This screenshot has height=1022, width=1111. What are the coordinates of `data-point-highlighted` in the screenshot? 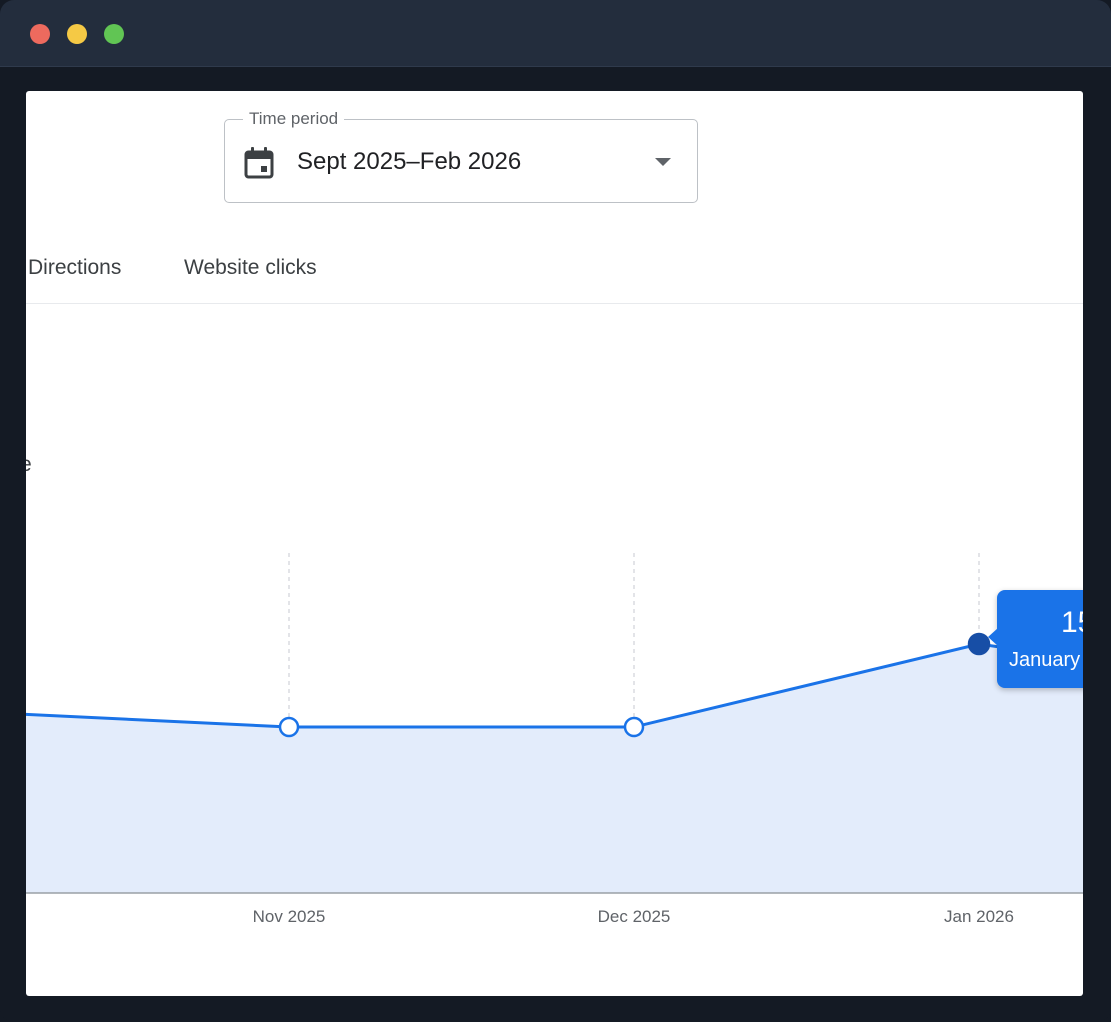 It's located at (979, 644).